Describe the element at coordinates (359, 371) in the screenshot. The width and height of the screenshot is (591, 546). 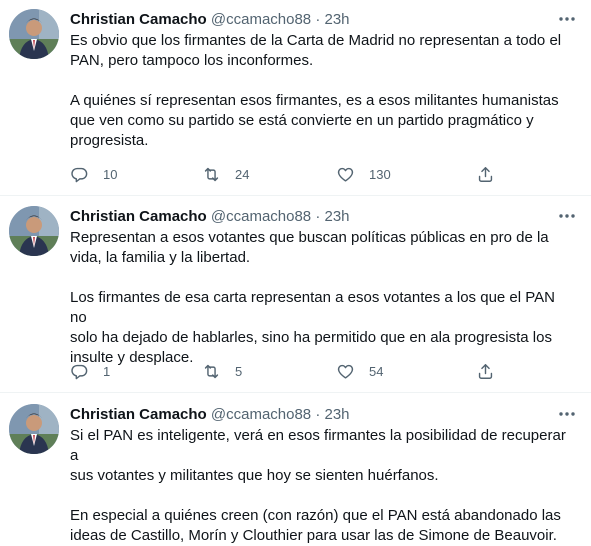
I see `like-button: 54` at that location.